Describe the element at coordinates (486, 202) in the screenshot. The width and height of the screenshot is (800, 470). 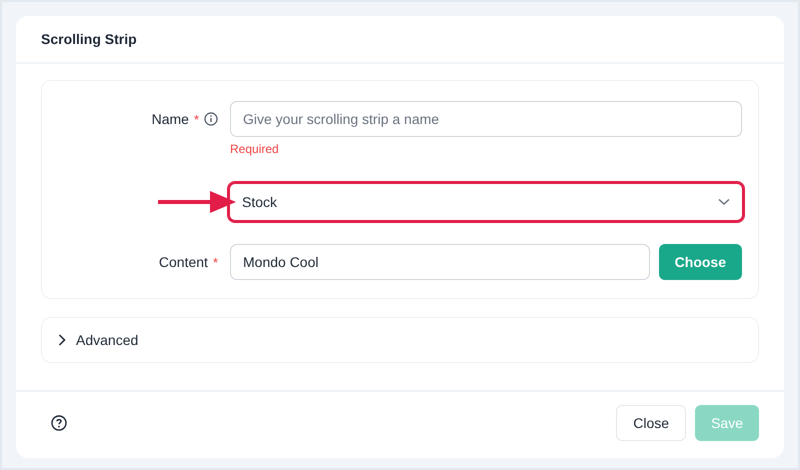
I see `type-select: Stock` at that location.